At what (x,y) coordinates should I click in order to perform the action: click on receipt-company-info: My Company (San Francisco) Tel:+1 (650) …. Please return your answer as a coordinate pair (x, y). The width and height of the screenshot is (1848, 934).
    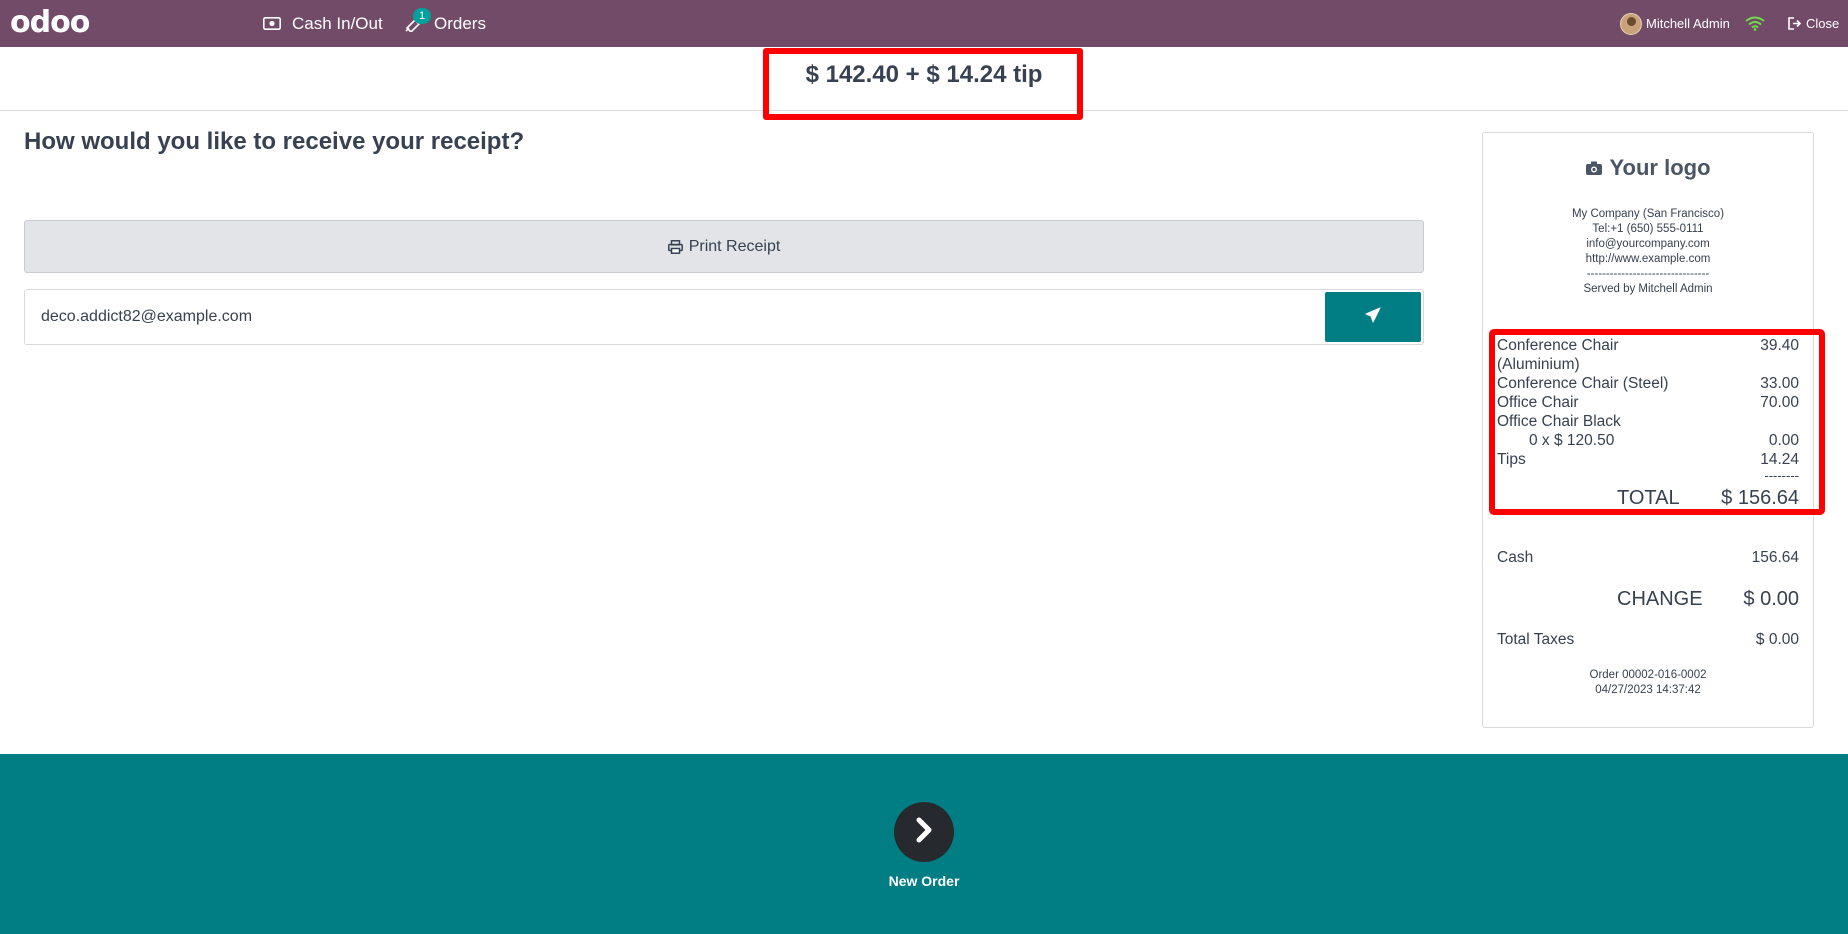
    Looking at the image, I should click on (1648, 252).